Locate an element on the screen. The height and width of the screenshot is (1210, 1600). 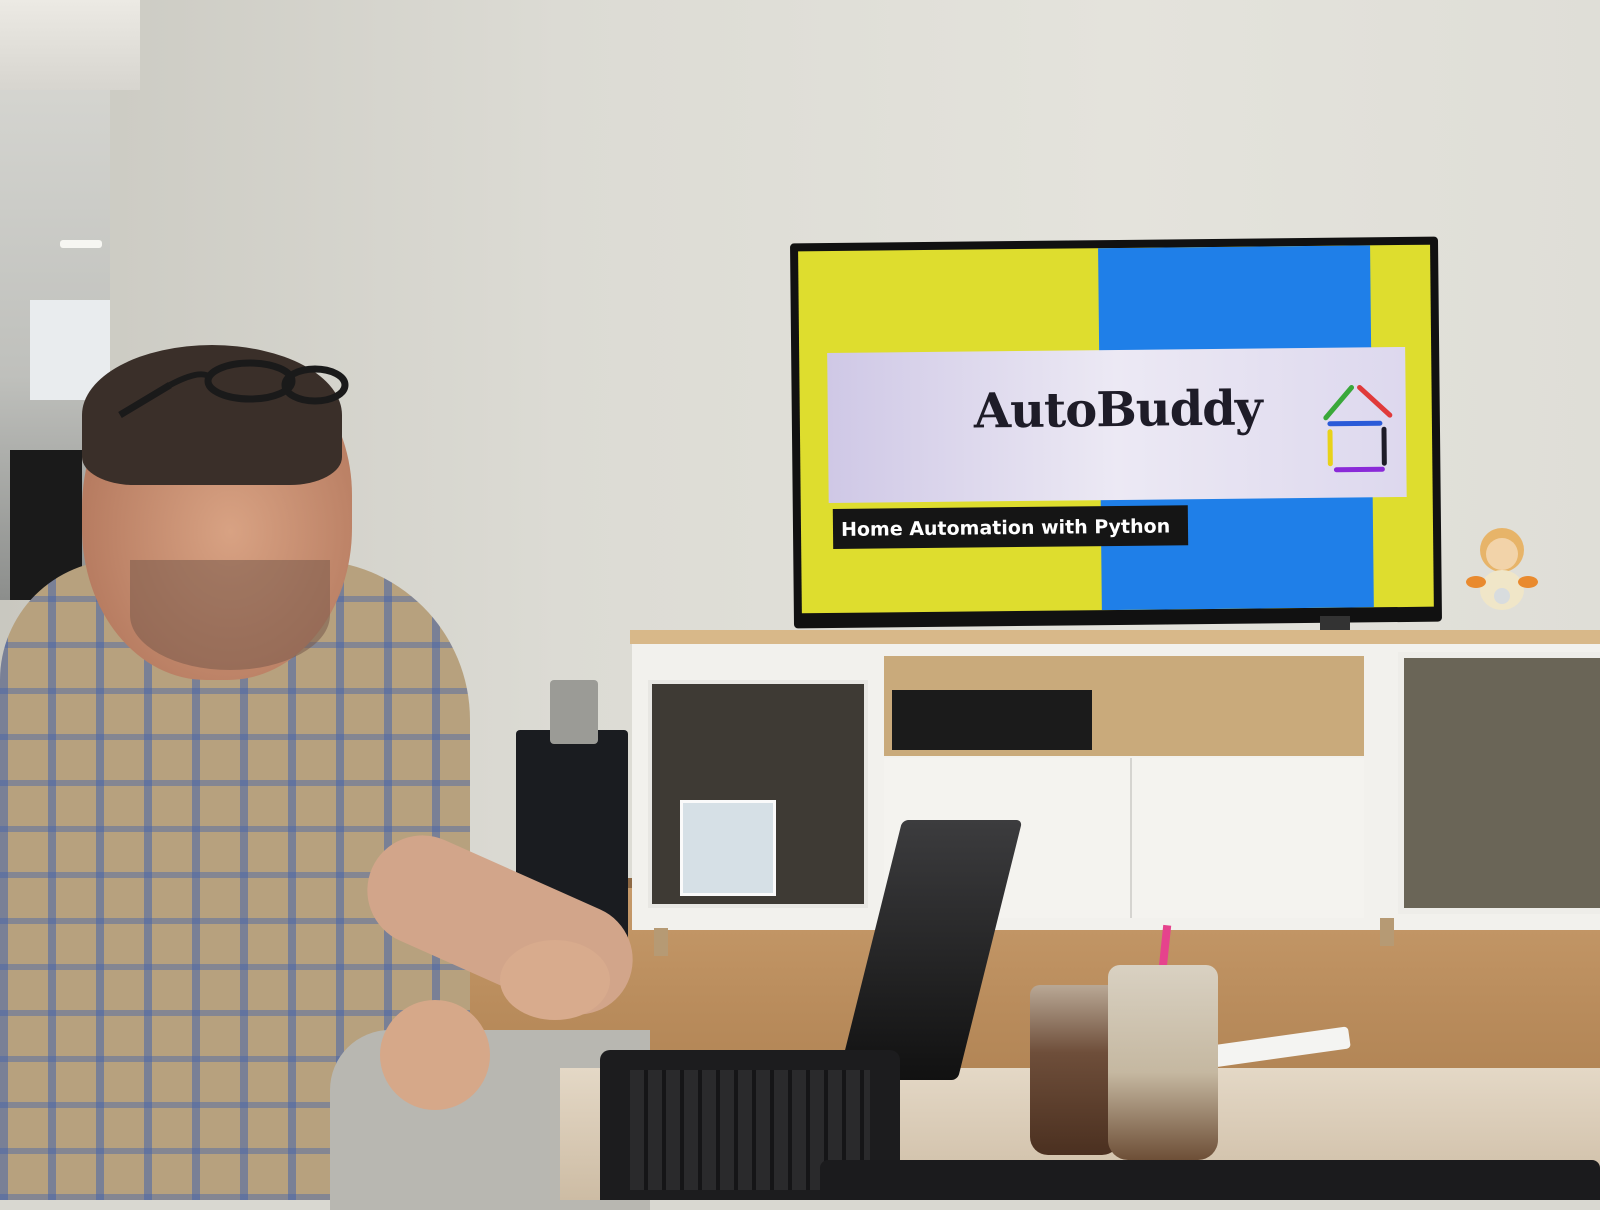
slide-title-banner: AutoBuddy is located at coordinates (1117, 425).